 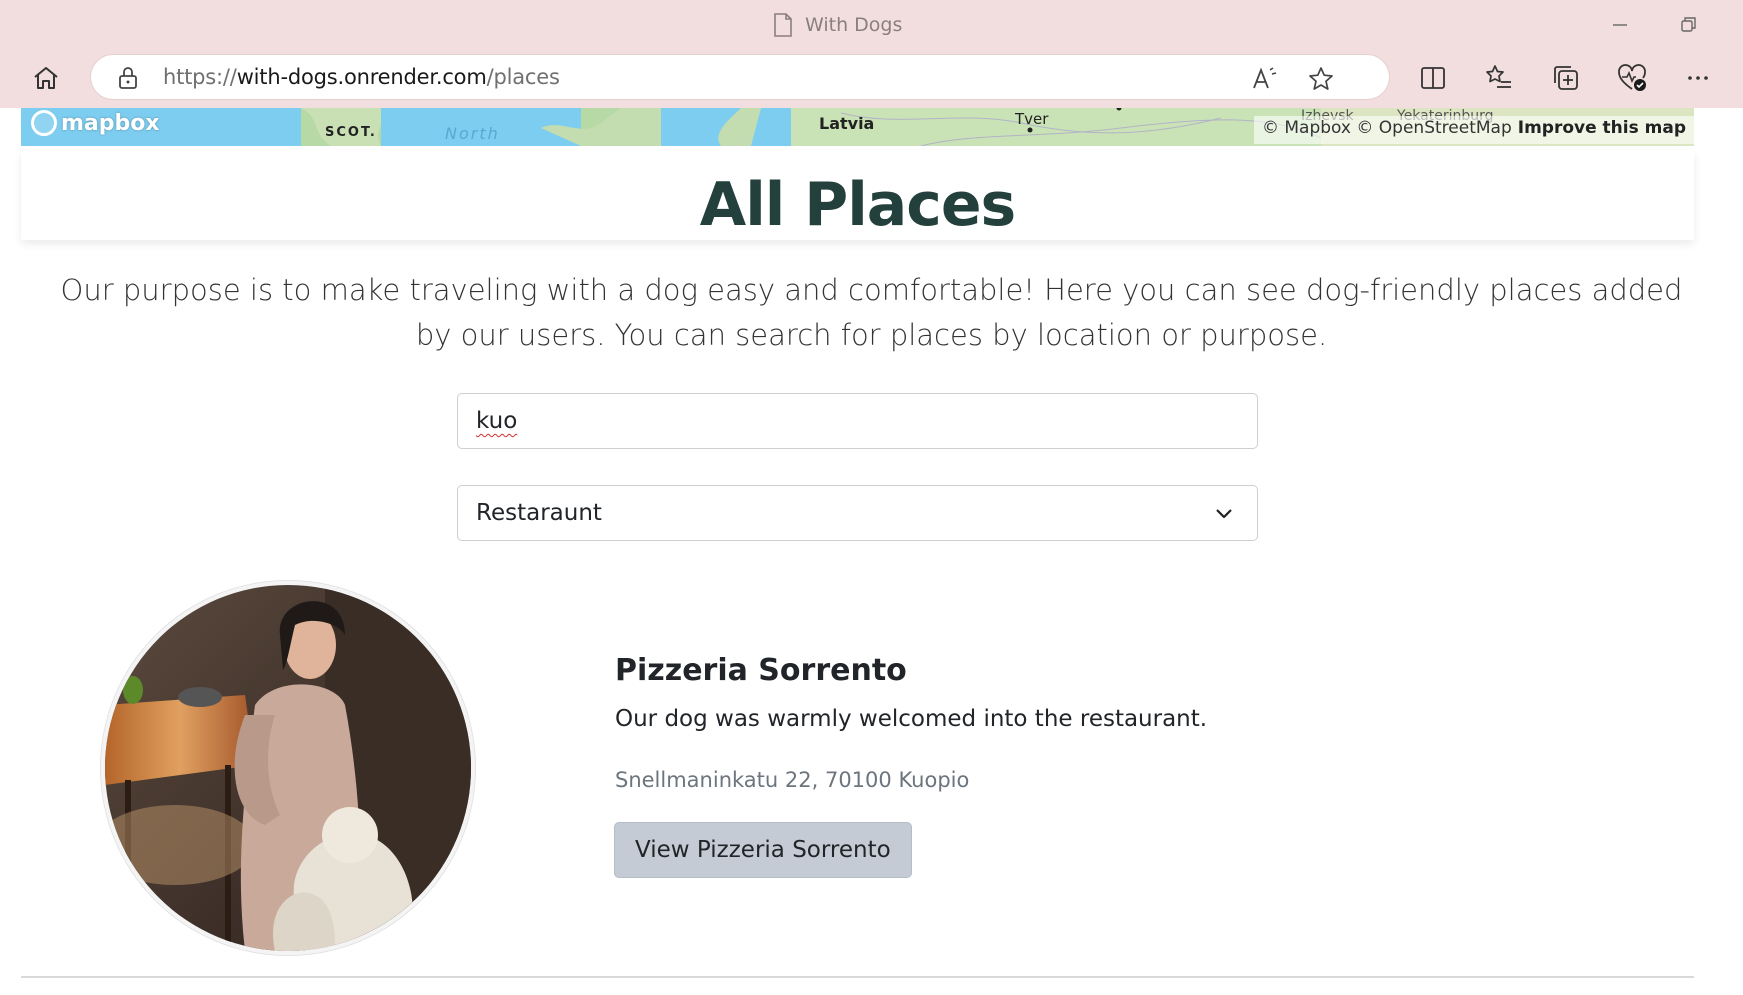 I want to click on page-title: All Places, so click(x=857, y=205).